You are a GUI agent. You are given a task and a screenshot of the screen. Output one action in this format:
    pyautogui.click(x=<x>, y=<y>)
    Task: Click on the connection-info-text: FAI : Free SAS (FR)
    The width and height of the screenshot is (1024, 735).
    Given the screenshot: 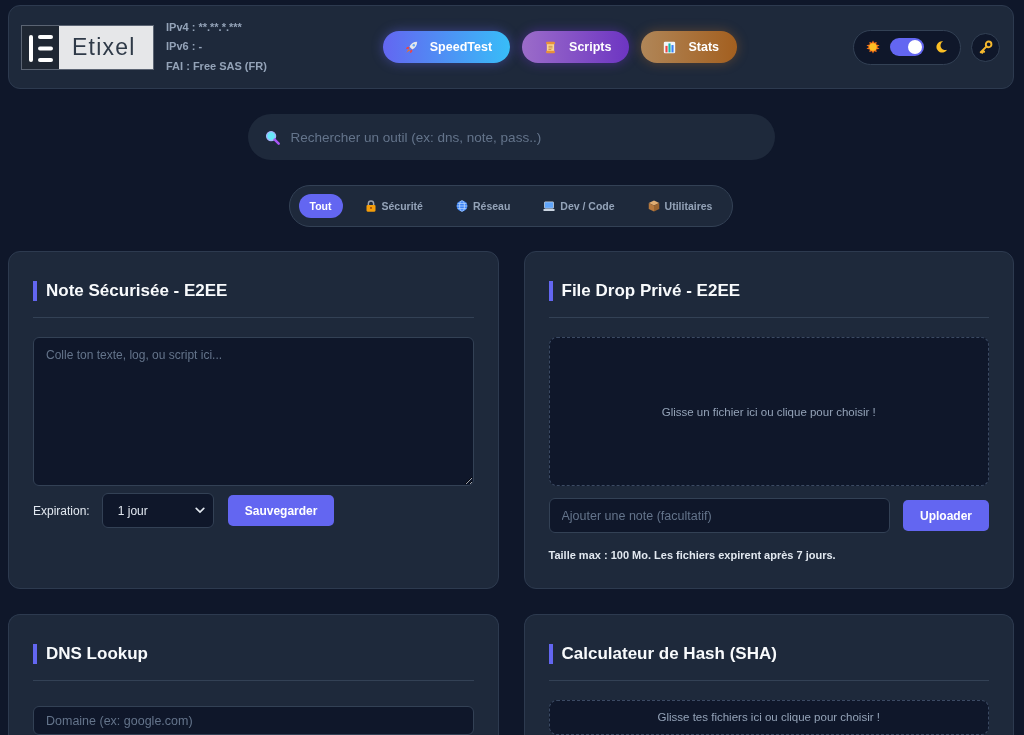 What is the action you would take?
    pyautogui.click(x=216, y=66)
    